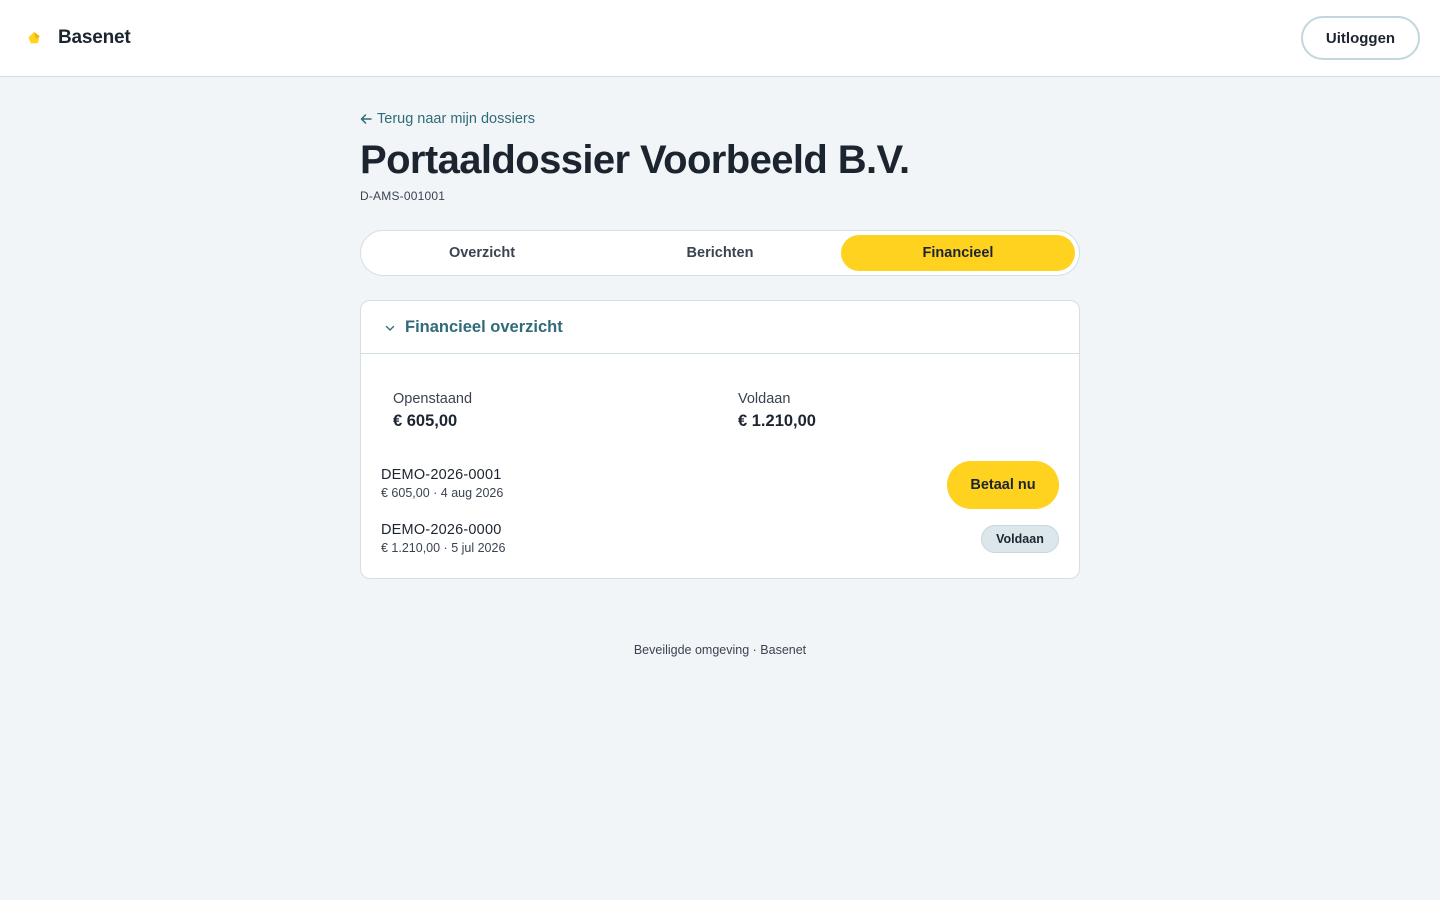 Image resolution: width=1440 pixels, height=900 pixels. I want to click on dossier-id: D-AMS-001001, so click(403, 196).